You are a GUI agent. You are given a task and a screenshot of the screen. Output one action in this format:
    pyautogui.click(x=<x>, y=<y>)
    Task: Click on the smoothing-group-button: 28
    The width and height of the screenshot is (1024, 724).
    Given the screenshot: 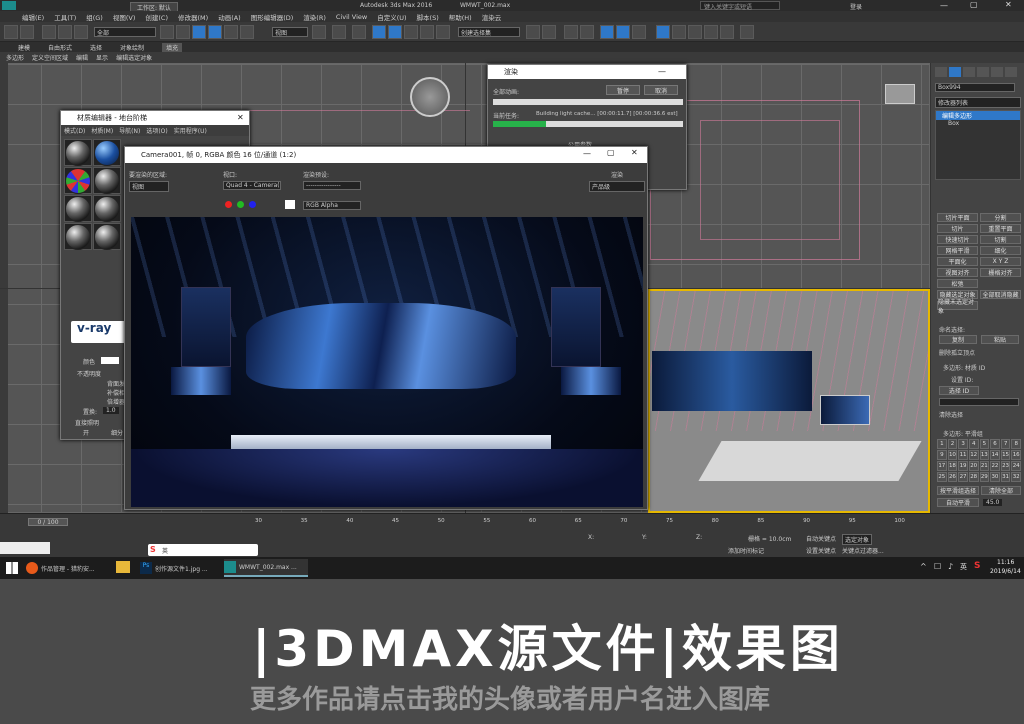 What is the action you would take?
    pyautogui.click(x=973, y=477)
    